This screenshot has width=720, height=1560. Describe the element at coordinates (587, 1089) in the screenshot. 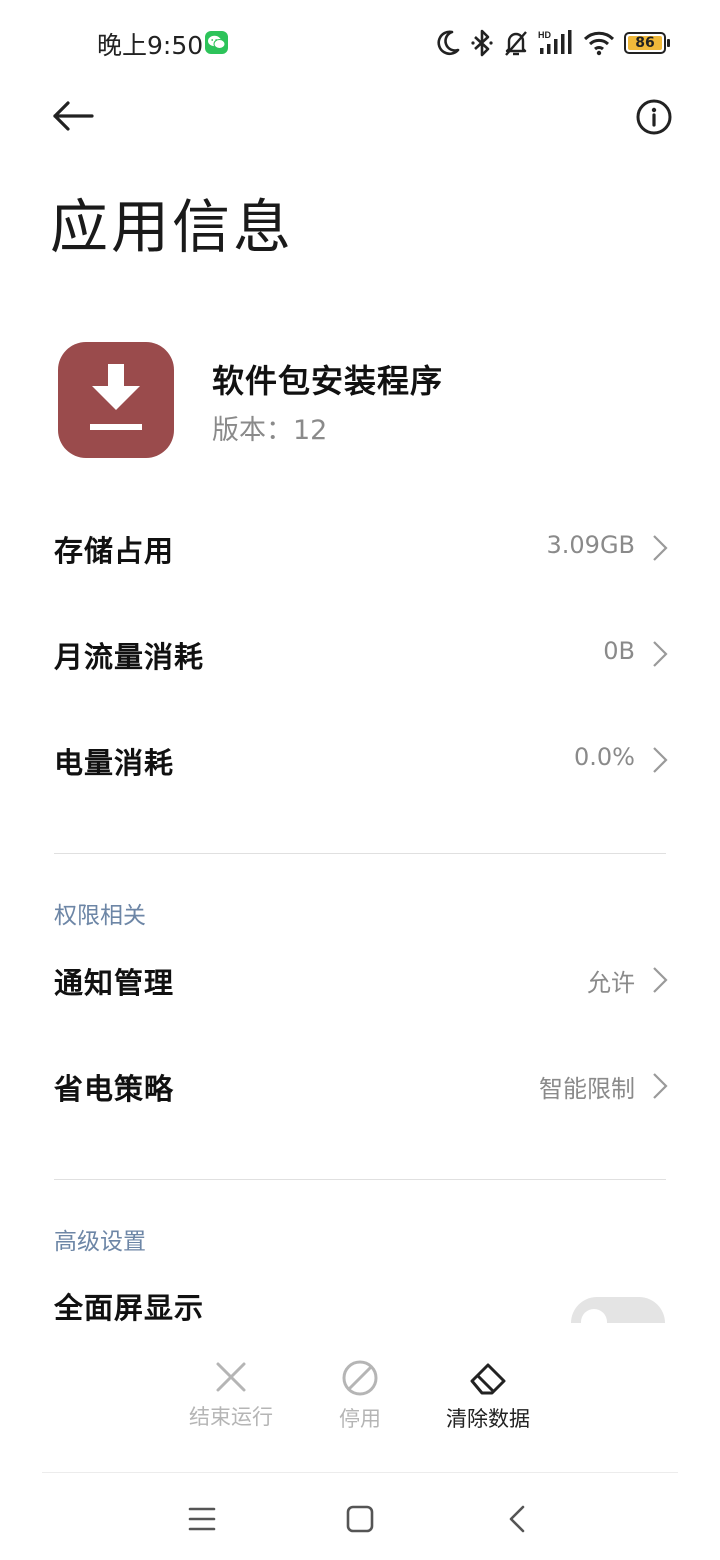

I see `row-value: 智能限制` at that location.